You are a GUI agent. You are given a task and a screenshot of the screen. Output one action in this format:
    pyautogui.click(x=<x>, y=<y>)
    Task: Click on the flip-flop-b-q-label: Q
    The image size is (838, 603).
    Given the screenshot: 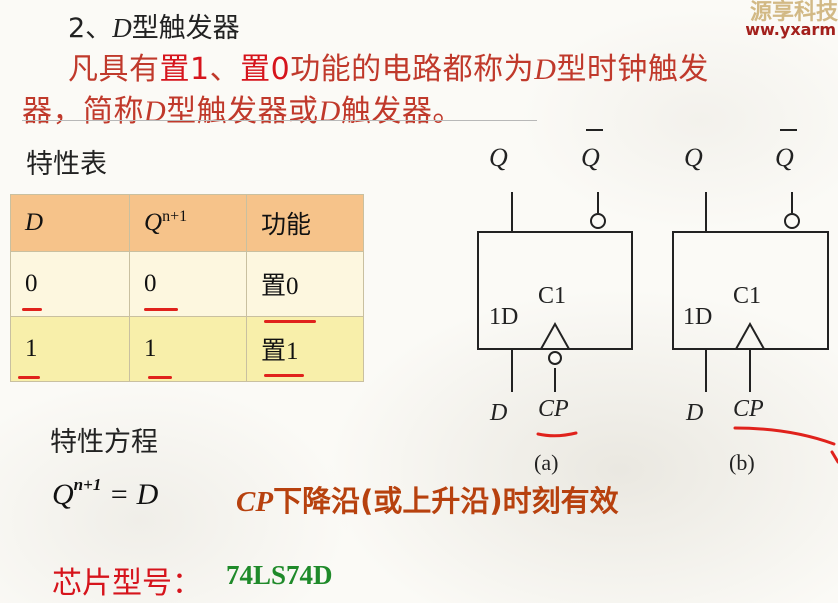 What is the action you would take?
    pyautogui.click(x=693, y=157)
    